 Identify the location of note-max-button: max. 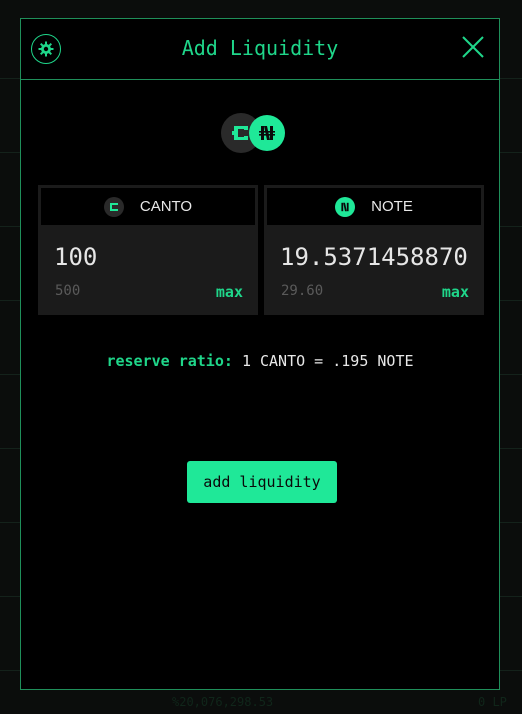
(455, 292).